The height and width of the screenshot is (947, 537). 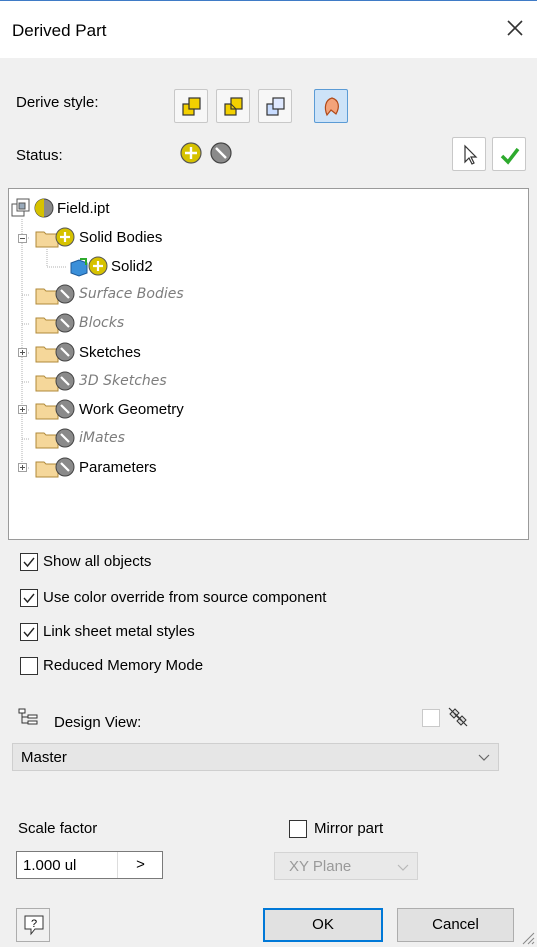 I want to click on show-all-objects-checkbox, so click(x=29, y=562).